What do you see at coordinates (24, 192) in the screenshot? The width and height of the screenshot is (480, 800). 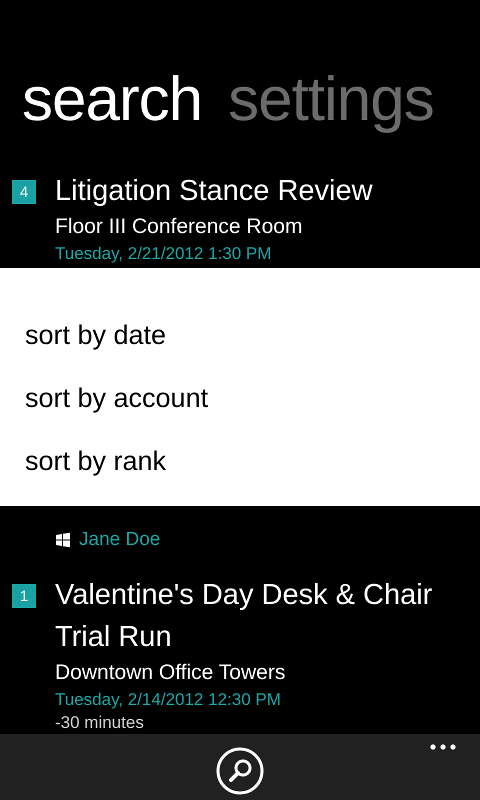 I see `rank-badge: 4` at bounding box center [24, 192].